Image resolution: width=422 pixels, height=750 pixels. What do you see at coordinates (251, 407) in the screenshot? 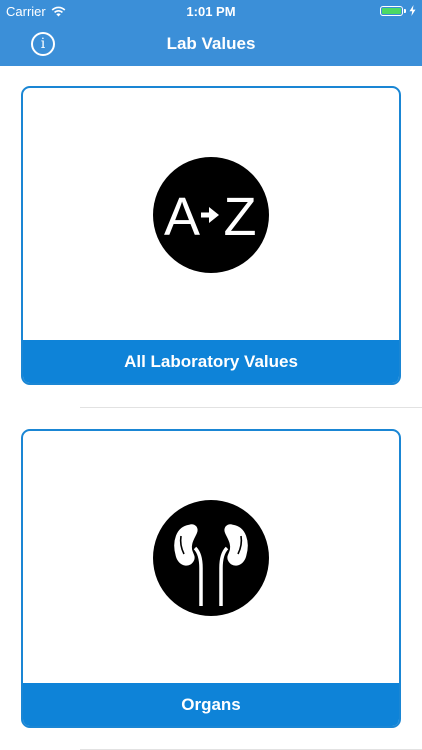
I see `row-separator` at bounding box center [251, 407].